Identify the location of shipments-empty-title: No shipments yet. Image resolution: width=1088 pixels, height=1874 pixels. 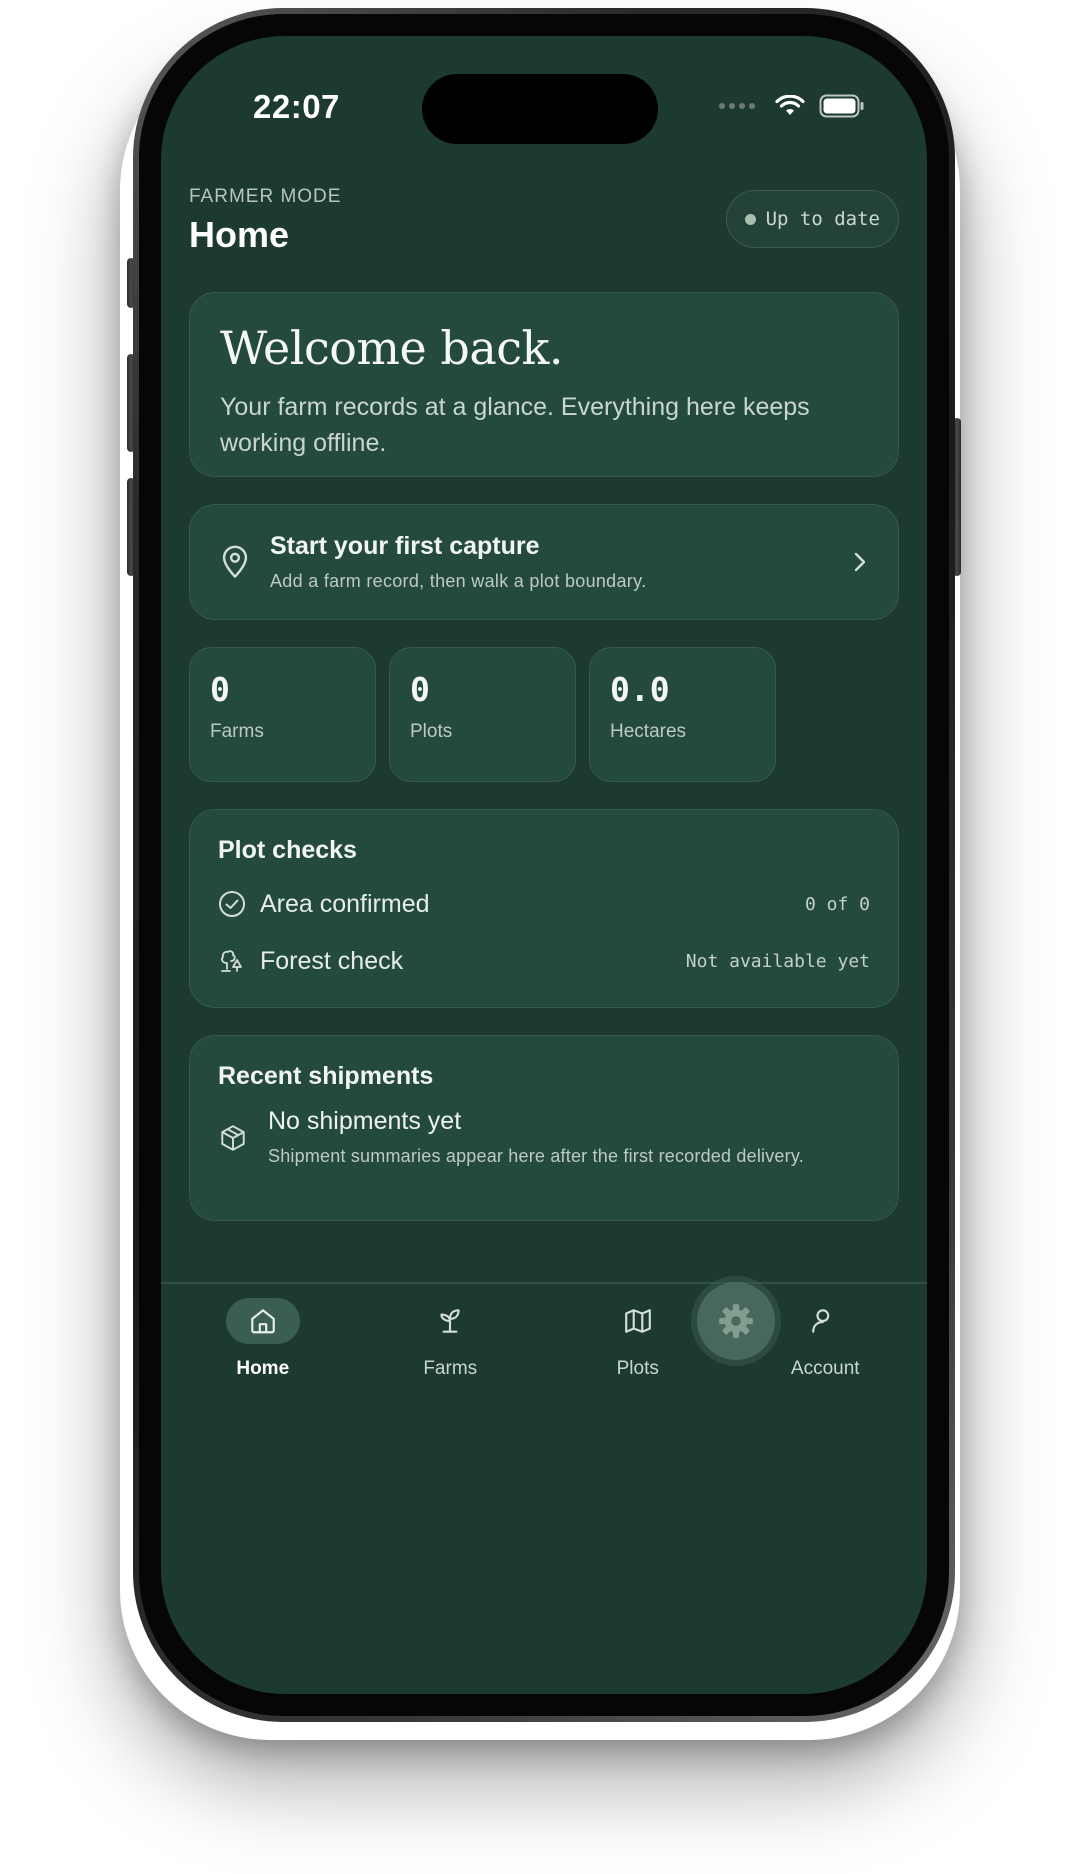
(365, 1121).